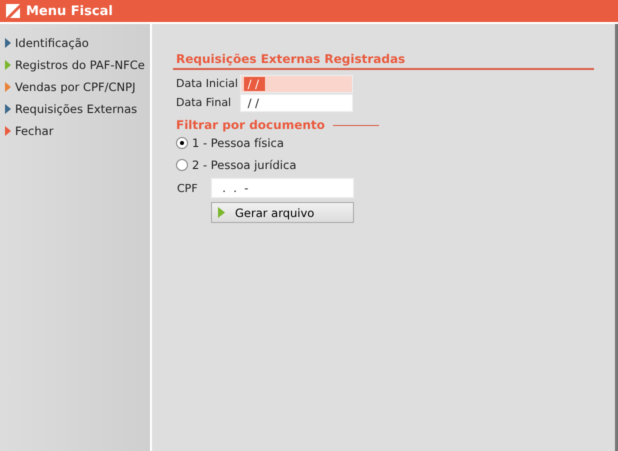 The width and height of the screenshot is (618, 451). I want to click on field-label: CPF, so click(187, 188).